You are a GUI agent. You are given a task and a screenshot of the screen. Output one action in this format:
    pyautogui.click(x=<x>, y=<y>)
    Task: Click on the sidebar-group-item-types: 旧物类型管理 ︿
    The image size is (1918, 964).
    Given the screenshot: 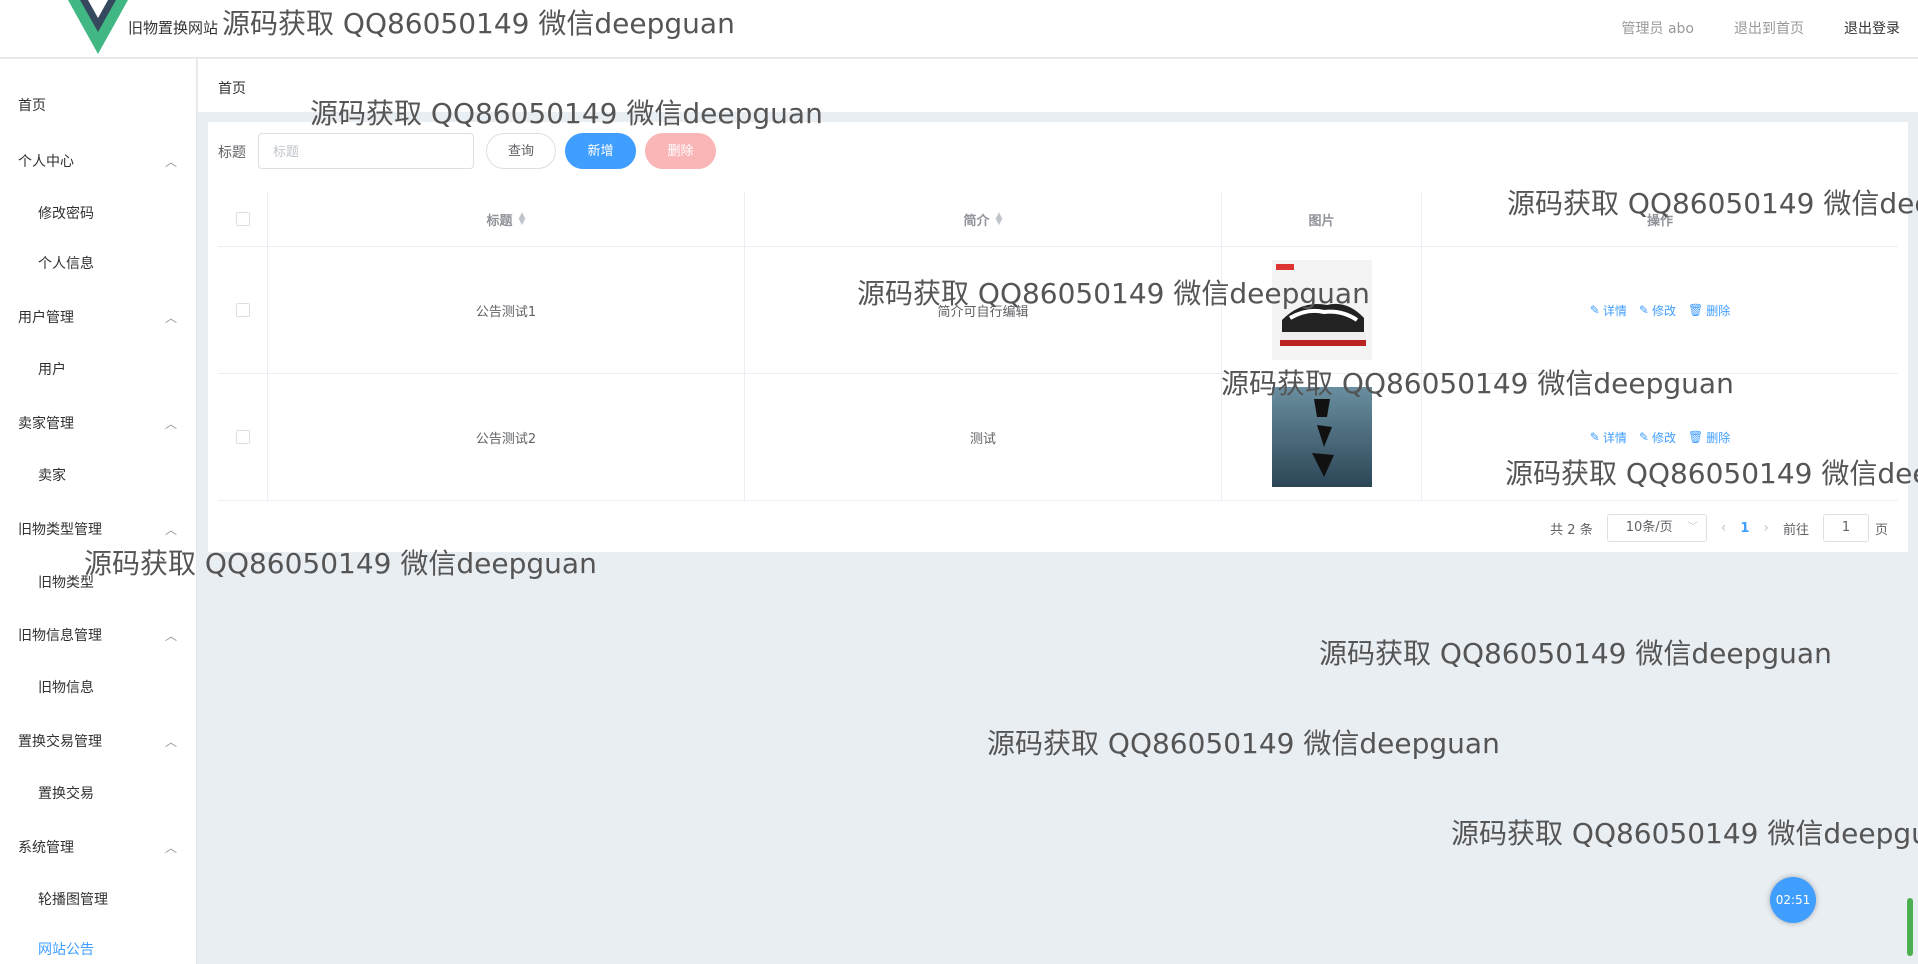 What is the action you would take?
    pyautogui.click(x=98, y=530)
    